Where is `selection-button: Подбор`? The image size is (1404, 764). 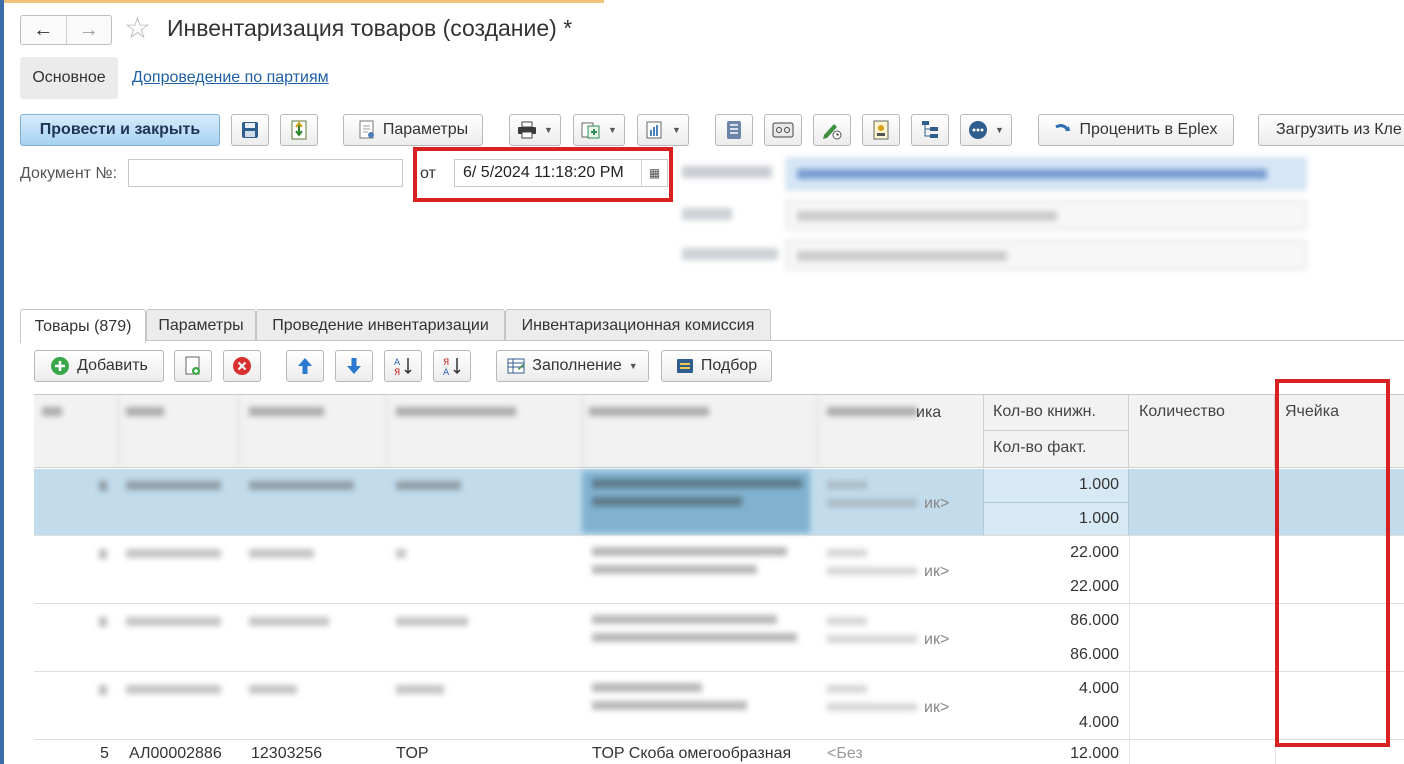
selection-button: Подбор is located at coordinates (716, 366).